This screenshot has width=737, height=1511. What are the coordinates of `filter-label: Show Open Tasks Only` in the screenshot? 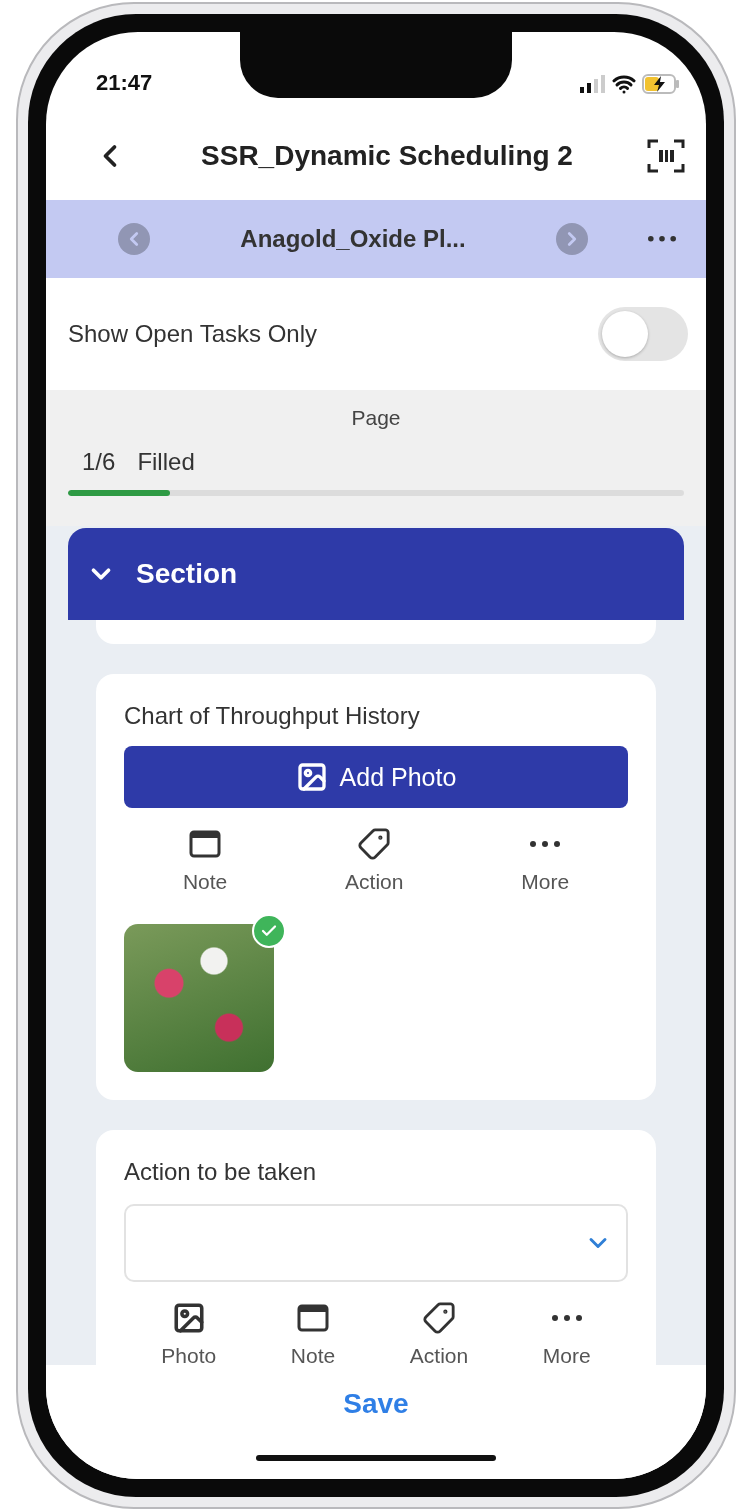 It's located at (192, 334).